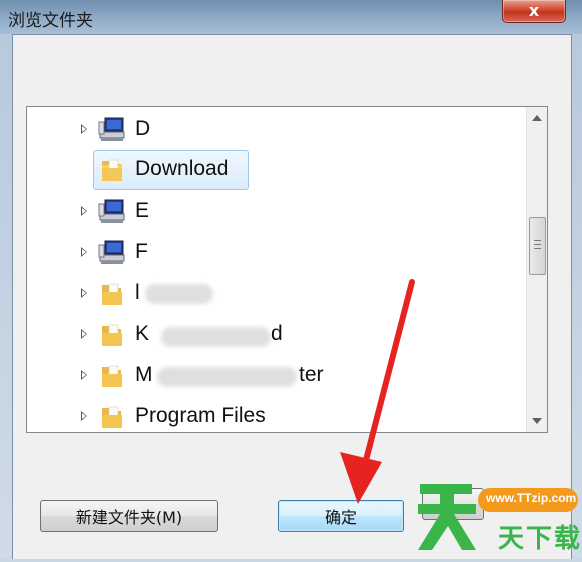 The width and height of the screenshot is (582, 562). I want to click on watermark-url: www.TTzip.com, so click(531, 498).